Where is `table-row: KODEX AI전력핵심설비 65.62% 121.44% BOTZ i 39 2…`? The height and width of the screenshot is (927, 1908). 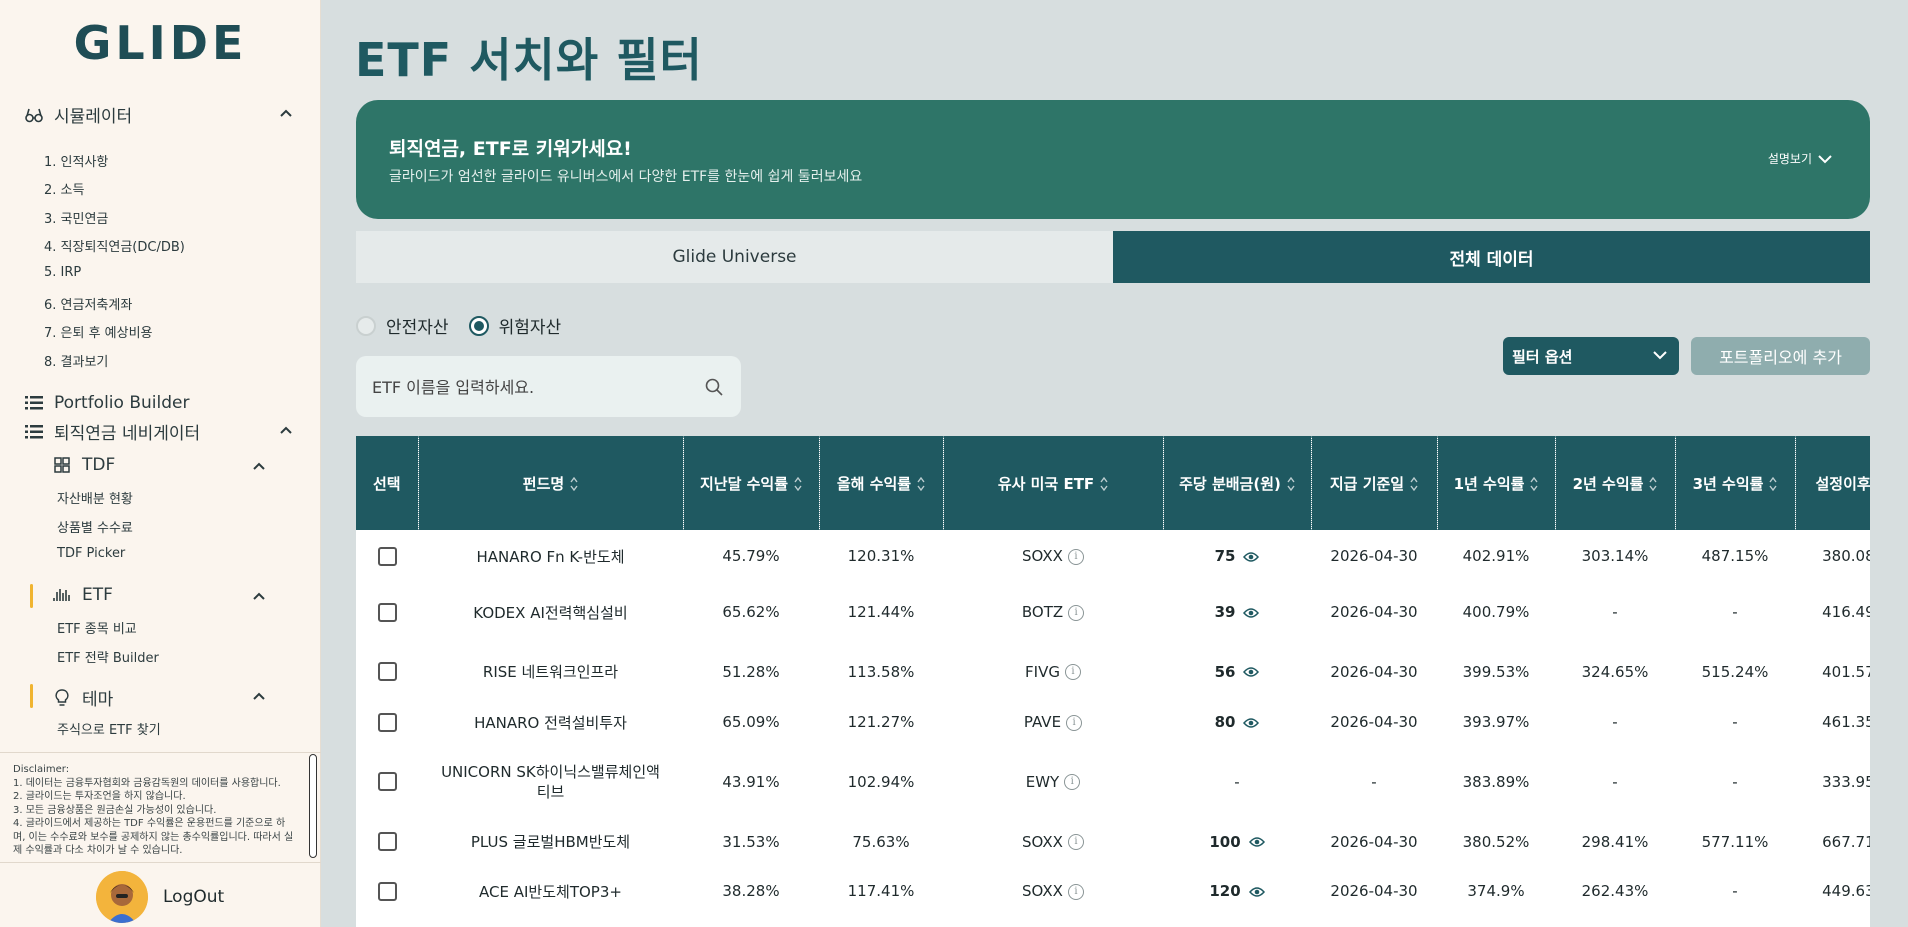 table-row: KODEX AI전력핵심설비 65.62% 121.44% BOTZ i 39 2… is located at coordinates (1113, 612).